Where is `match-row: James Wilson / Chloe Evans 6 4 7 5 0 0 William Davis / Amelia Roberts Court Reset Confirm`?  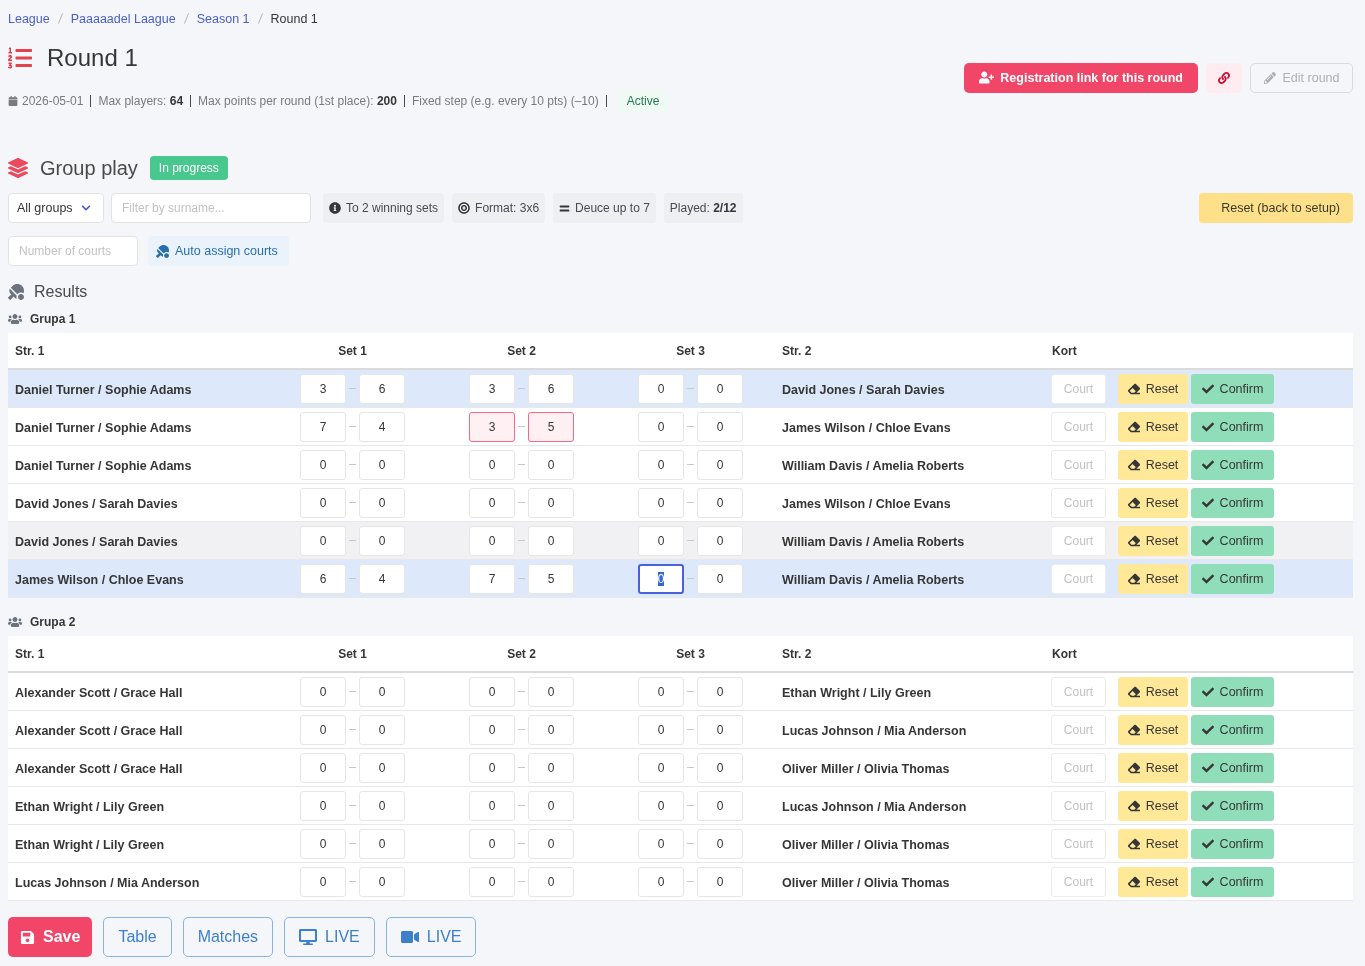
match-row: James Wilson / Chloe Evans 6 4 7 5 0 0 William Davis / Amelia Roberts Court Reset Confirm is located at coordinates (680, 579).